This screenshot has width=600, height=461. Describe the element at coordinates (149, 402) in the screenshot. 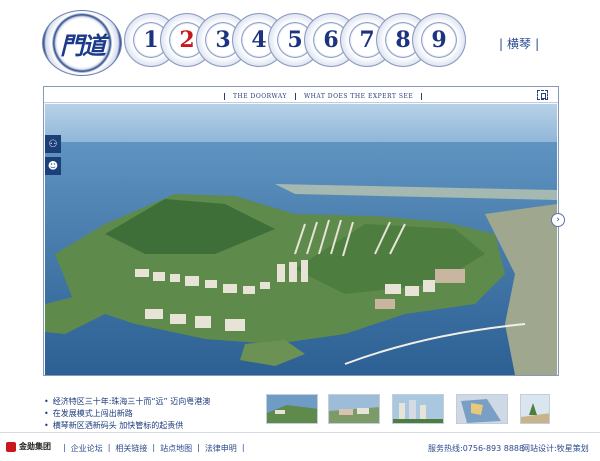

I see `news-item: 经济特区三十年:珠海三十而“远” 迈向粤港澳` at that location.